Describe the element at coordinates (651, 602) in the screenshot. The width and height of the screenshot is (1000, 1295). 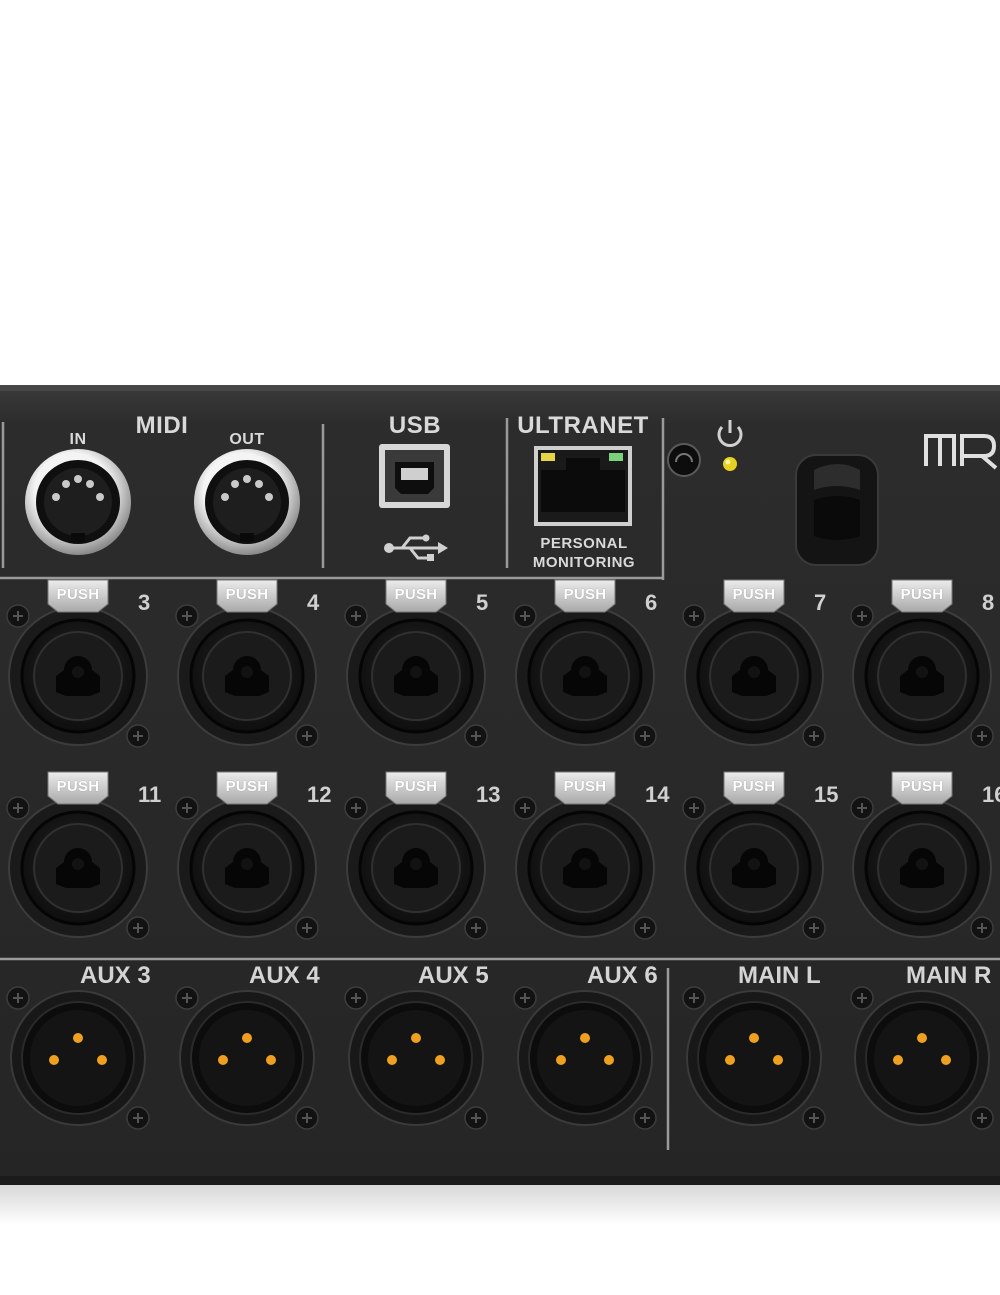
I see `channel-number: 6` at that location.